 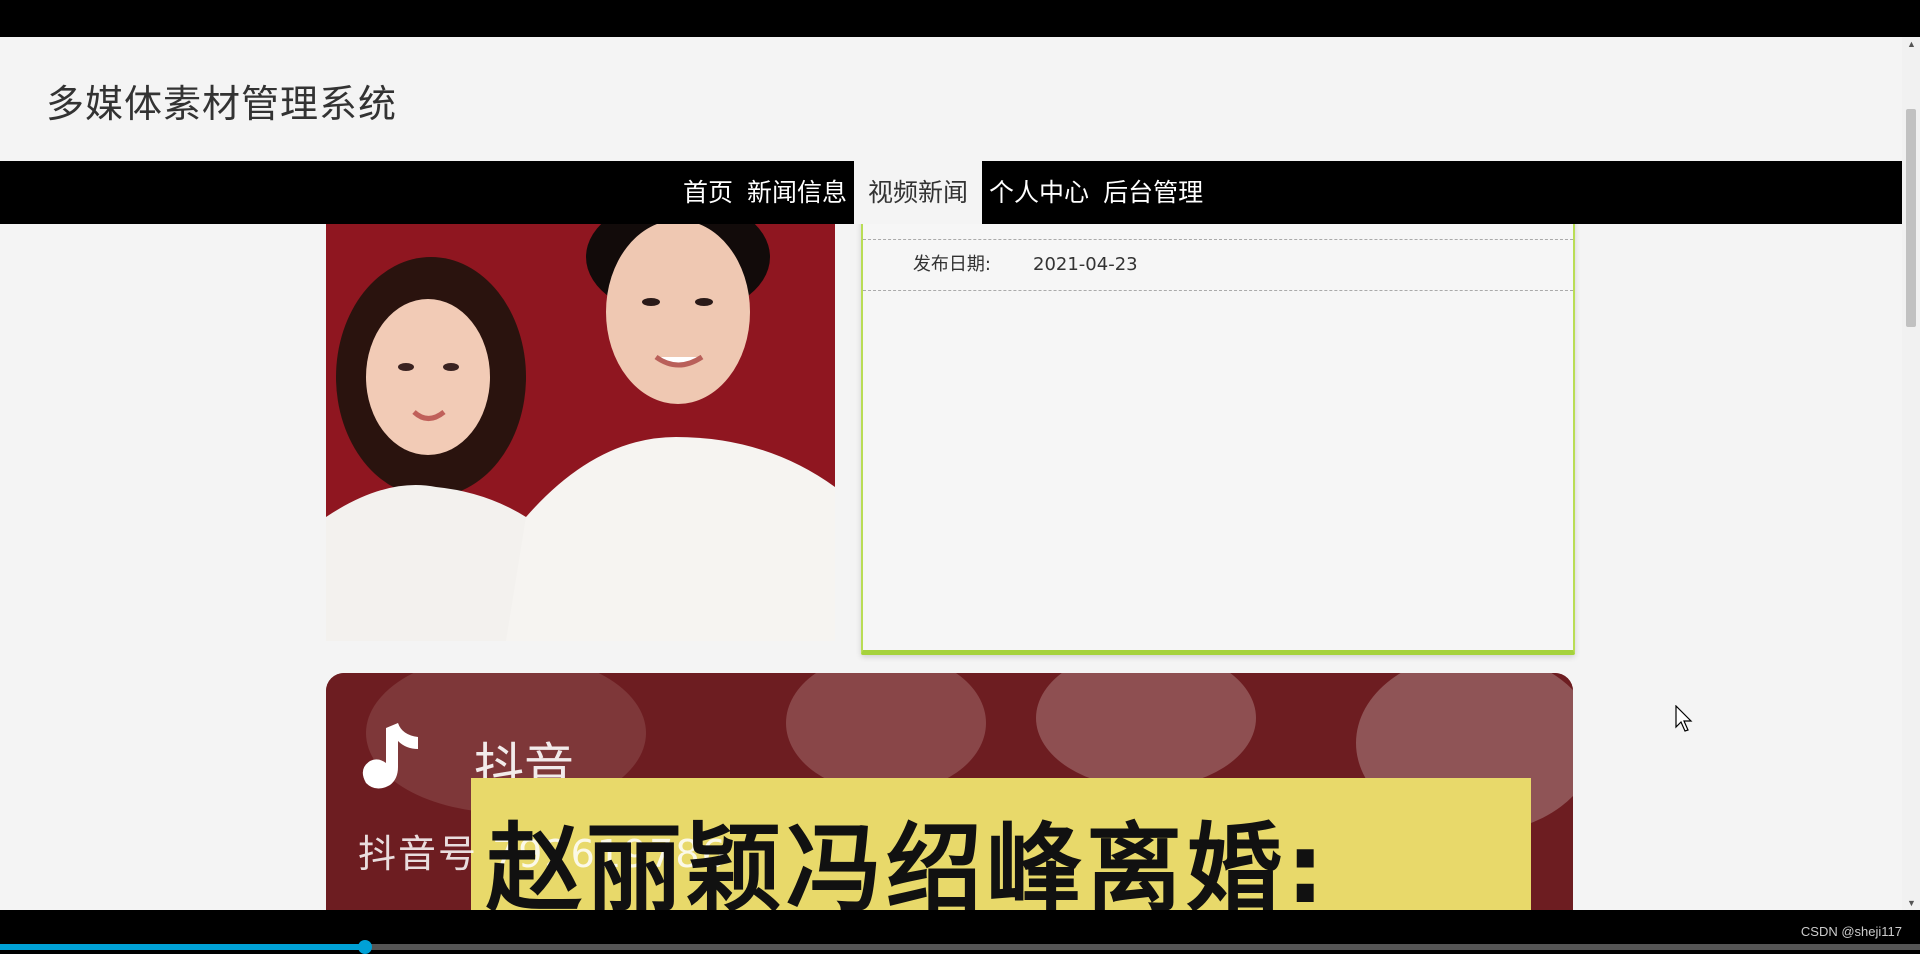 What do you see at coordinates (418, 854) in the screenshot?
I see `douyin-id-prefix: 抖音号` at bounding box center [418, 854].